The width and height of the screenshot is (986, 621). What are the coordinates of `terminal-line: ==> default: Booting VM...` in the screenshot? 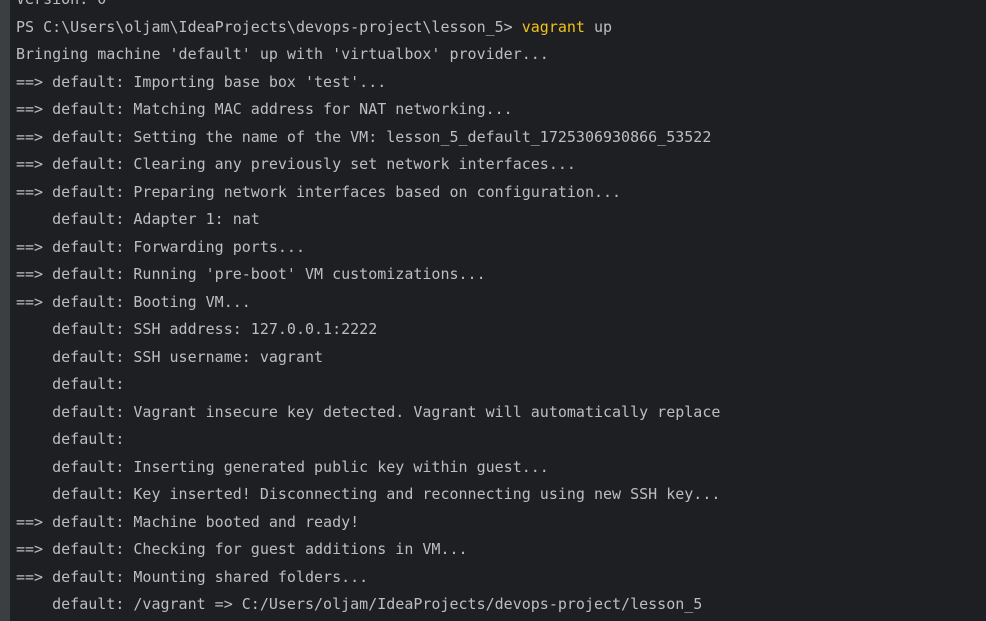 It's located at (133, 301).